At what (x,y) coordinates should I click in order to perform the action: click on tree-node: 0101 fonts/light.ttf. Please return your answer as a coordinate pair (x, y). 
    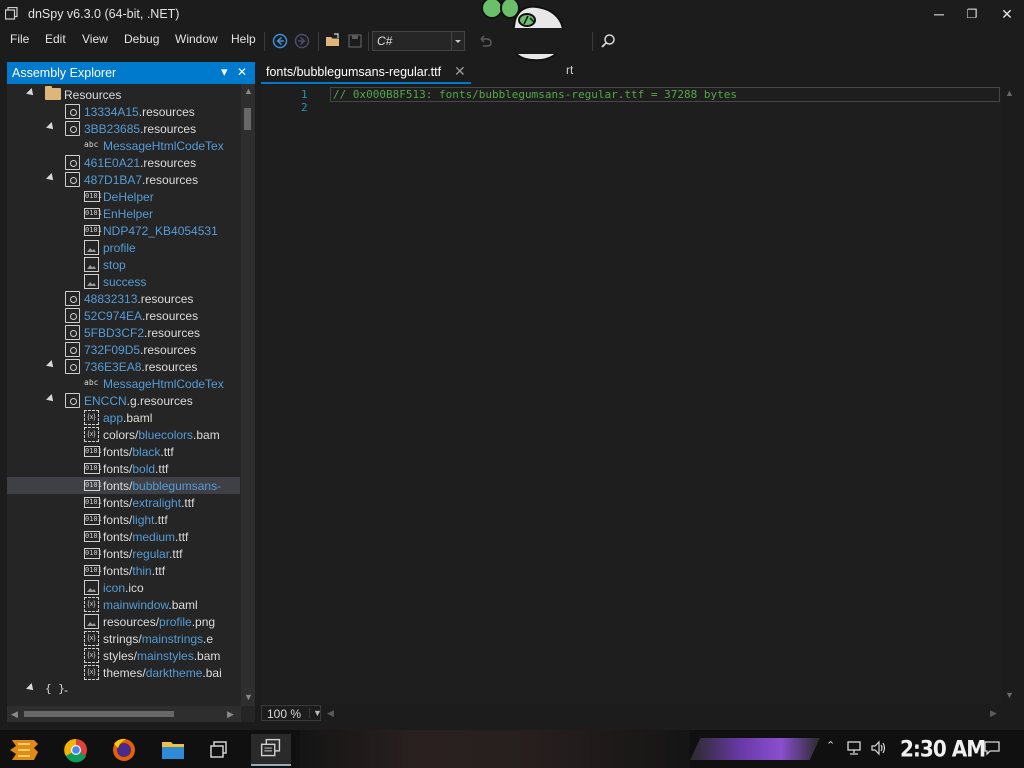
    Looking at the image, I should click on (123, 519).